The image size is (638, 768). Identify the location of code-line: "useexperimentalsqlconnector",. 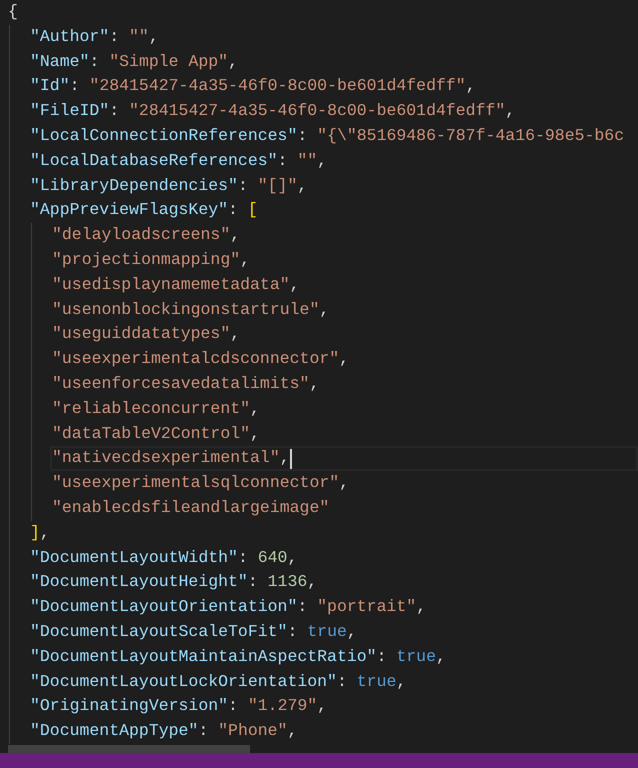
(201, 483).